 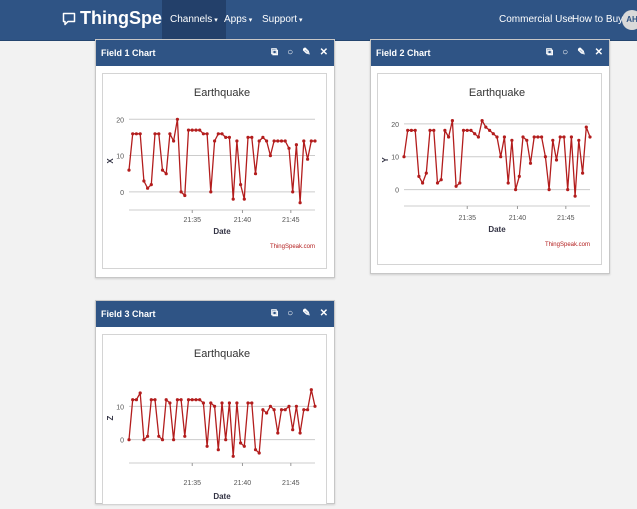 What do you see at coordinates (497, 93) in the screenshot?
I see `chart-title: Earthquake` at bounding box center [497, 93].